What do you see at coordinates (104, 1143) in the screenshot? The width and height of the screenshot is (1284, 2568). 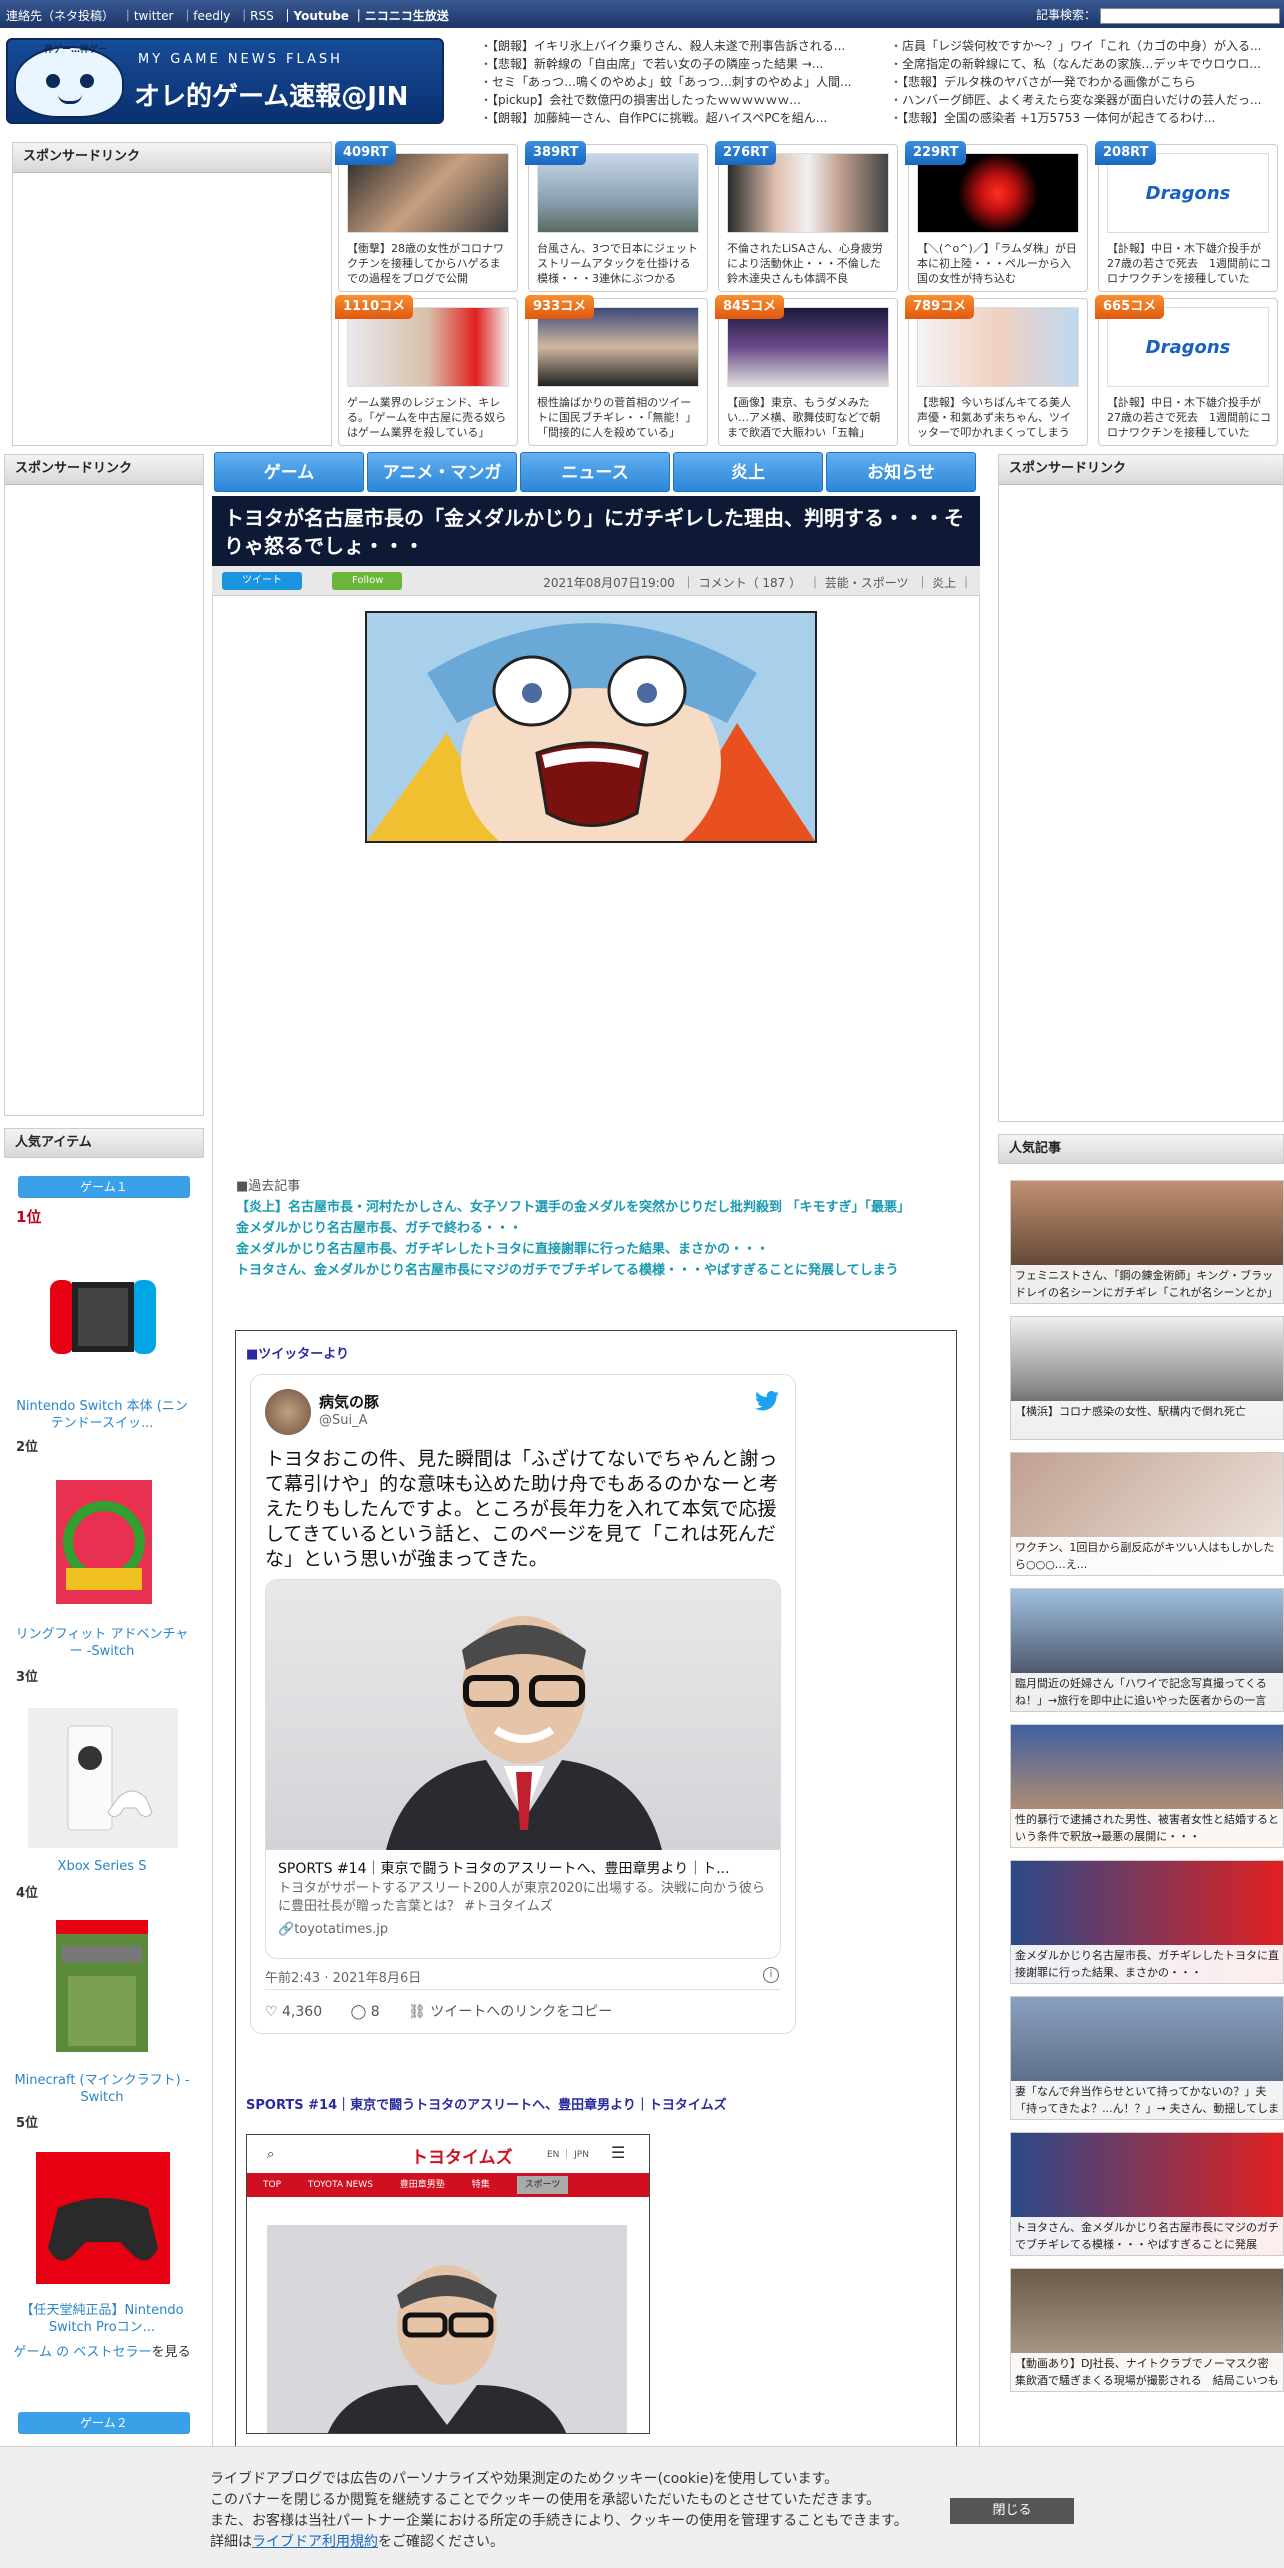 I see `popular-items-heading: 人気アイテム` at bounding box center [104, 1143].